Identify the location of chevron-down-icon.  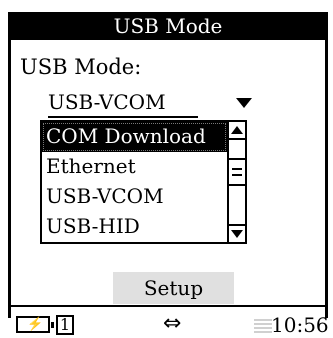
(244, 103).